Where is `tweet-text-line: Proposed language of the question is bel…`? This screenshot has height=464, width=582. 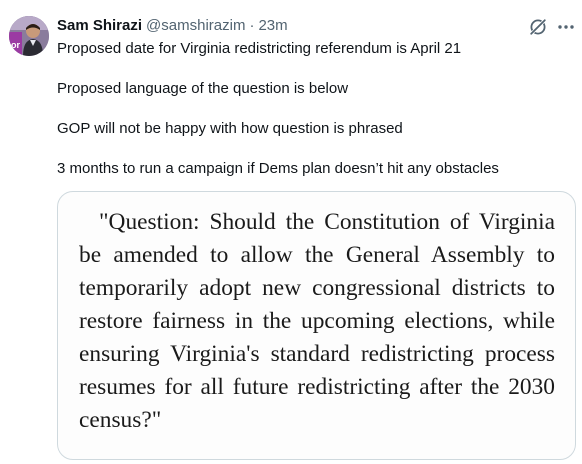
tweet-text-line: Proposed language of the question is bel… is located at coordinates (203, 88).